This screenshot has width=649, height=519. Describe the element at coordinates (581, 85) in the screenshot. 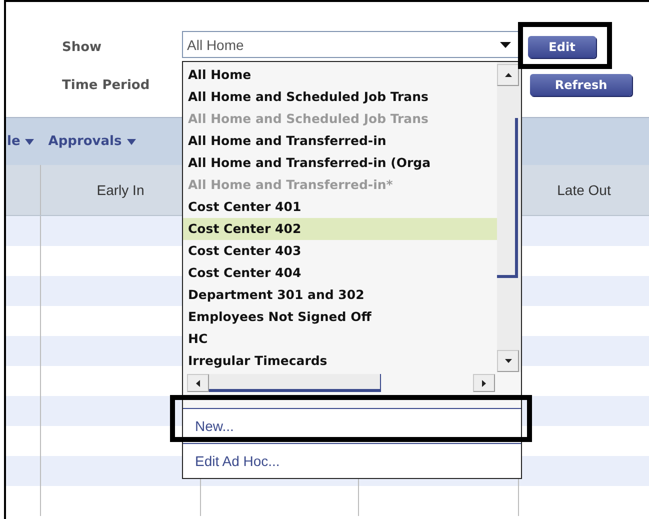

I see `refresh-button: Refresh` at that location.